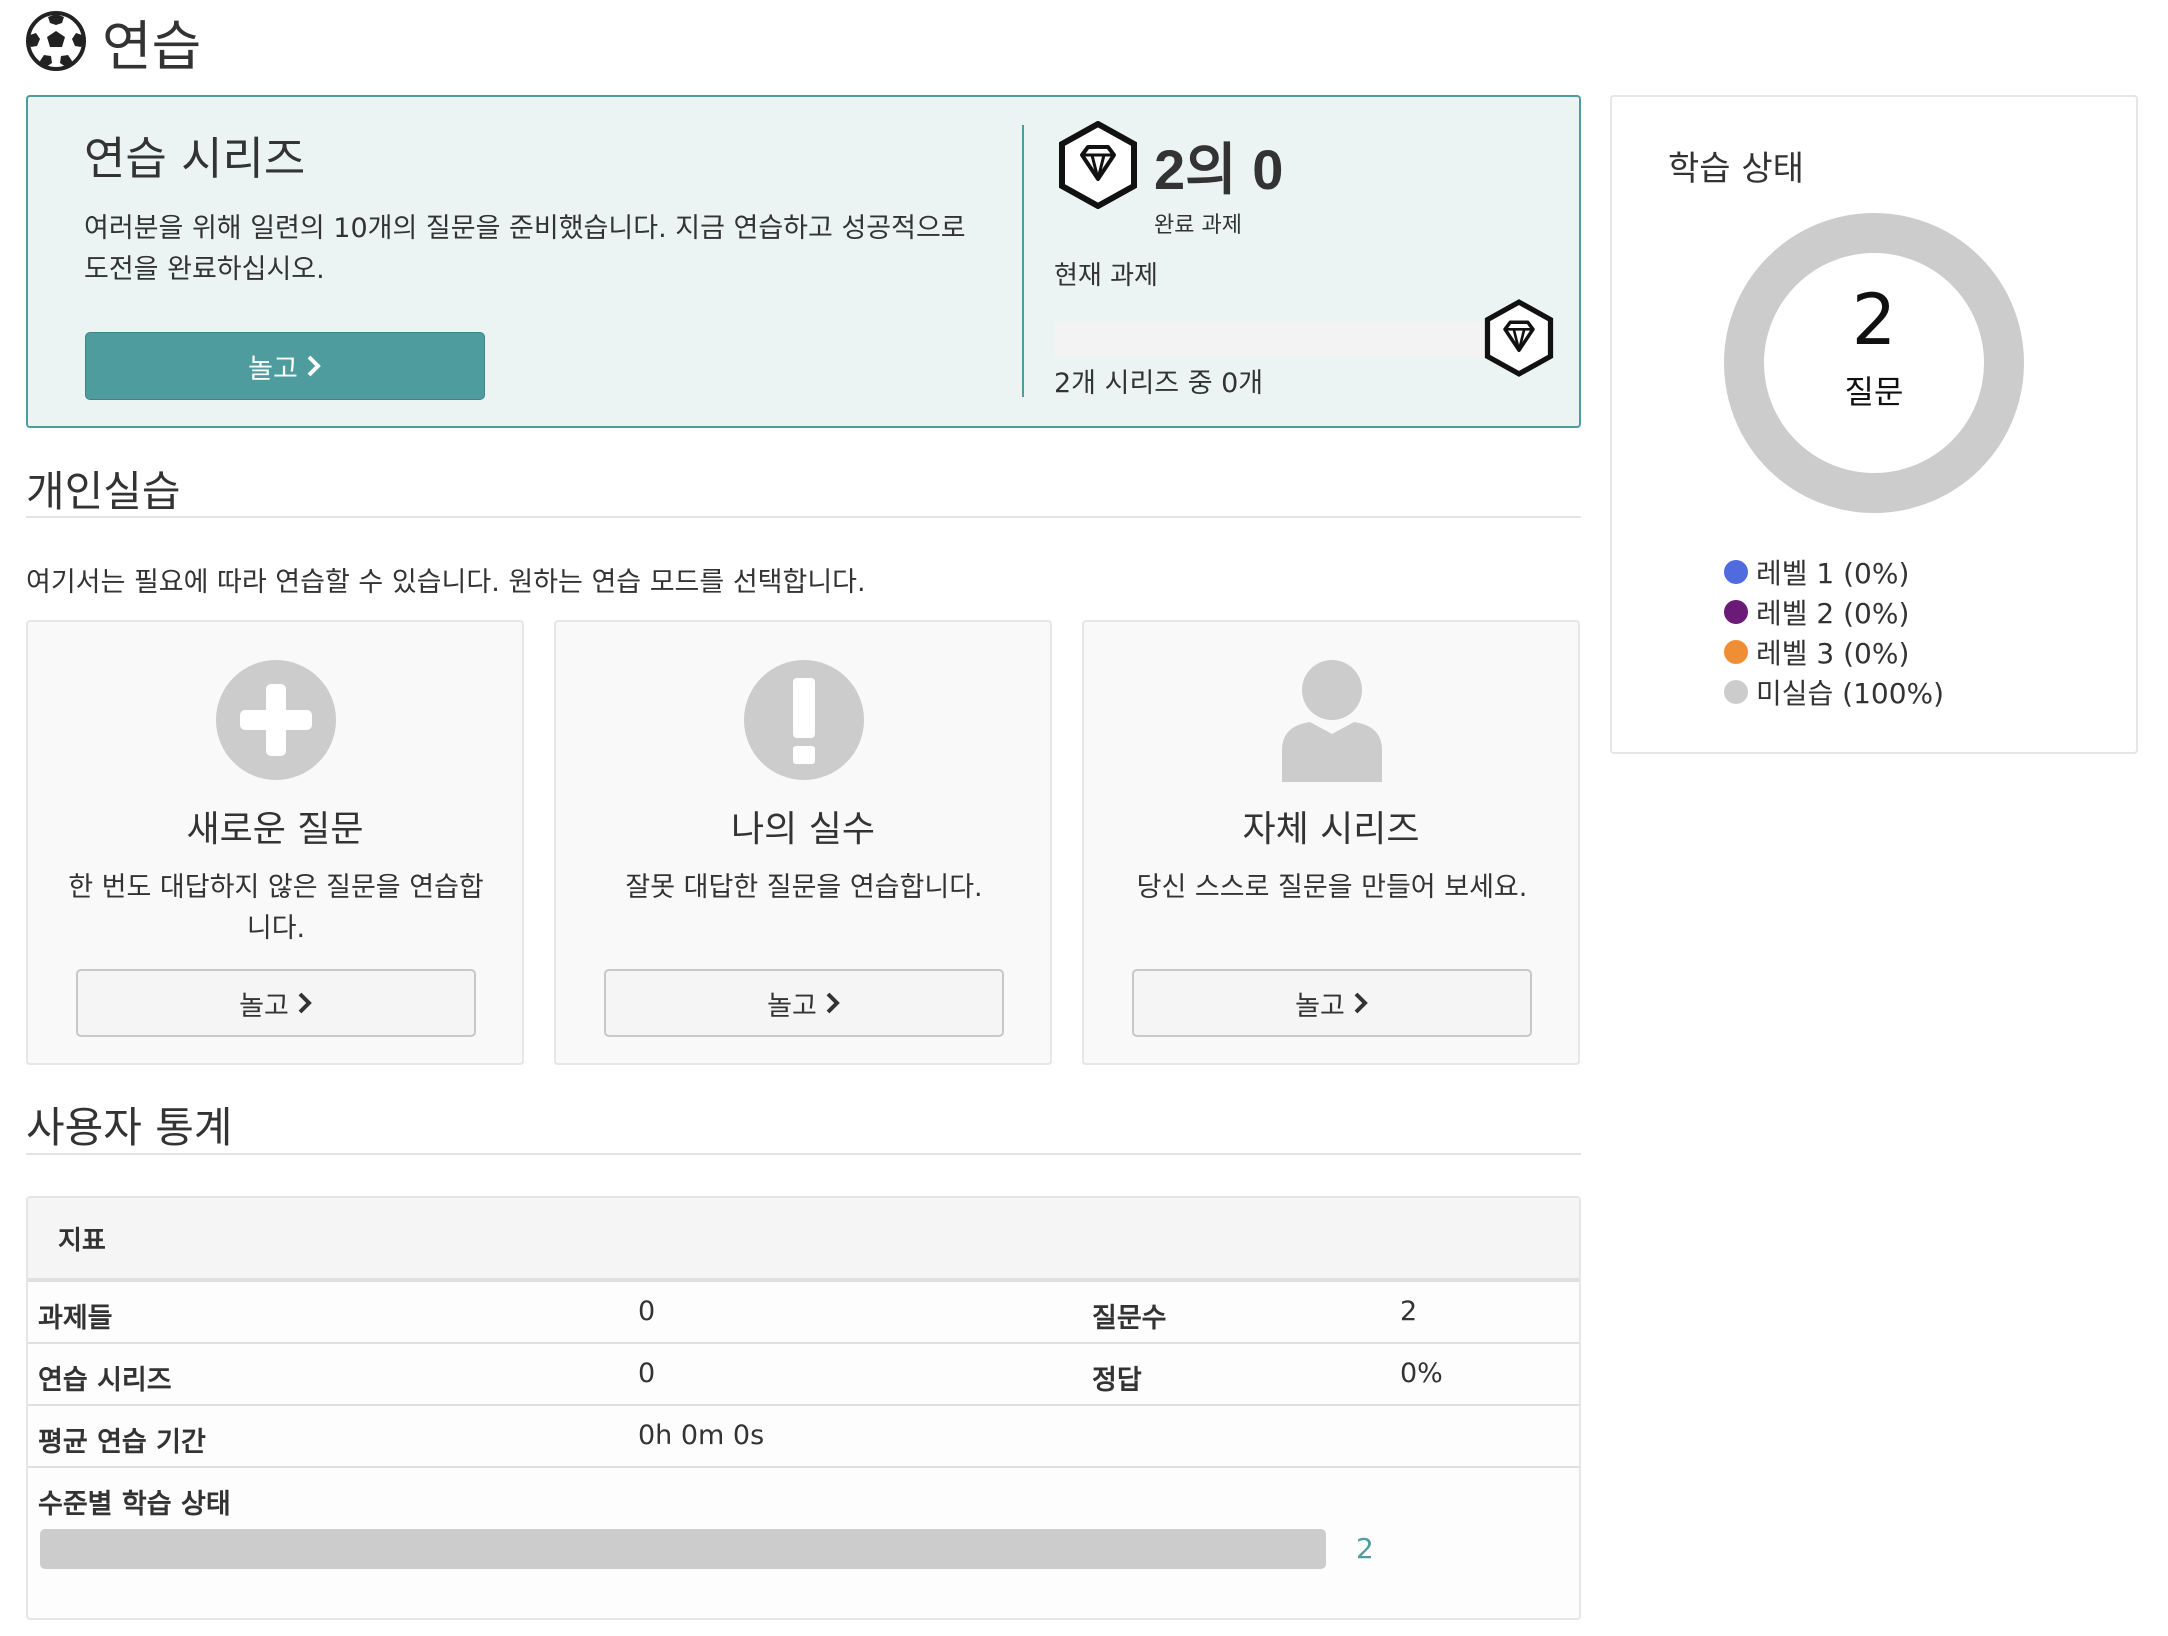 The width and height of the screenshot is (2168, 1636). Describe the element at coordinates (803, 1239) in the screenshot. I see `stats-table-header: 지표` at that location.